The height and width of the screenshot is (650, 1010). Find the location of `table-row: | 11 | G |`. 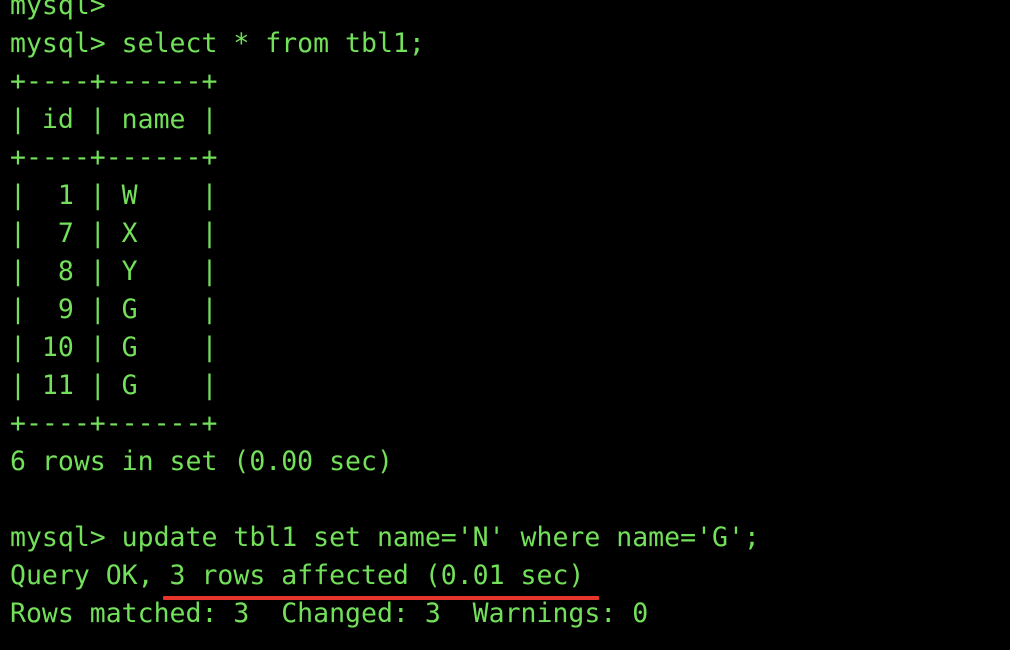

table-row: | 11 | G | is located at coordinates (114, 385).